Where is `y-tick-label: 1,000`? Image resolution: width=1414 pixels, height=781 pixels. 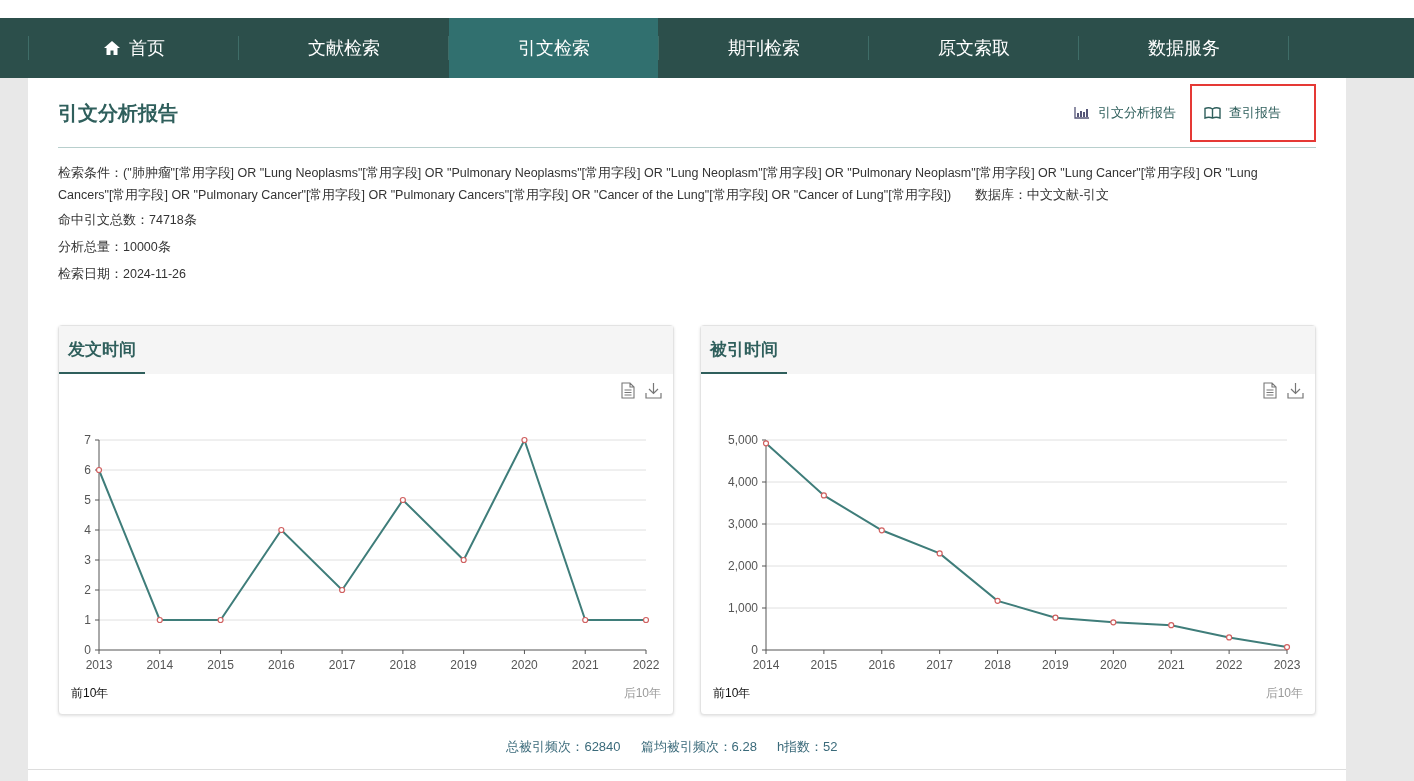
y-tick-label: 1,000 is located at coordinates (742, 608).